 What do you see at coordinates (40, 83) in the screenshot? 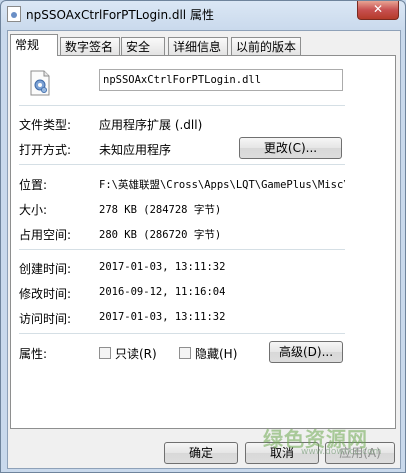
I see `dll-file-icon` at bounding box center [40, 83].